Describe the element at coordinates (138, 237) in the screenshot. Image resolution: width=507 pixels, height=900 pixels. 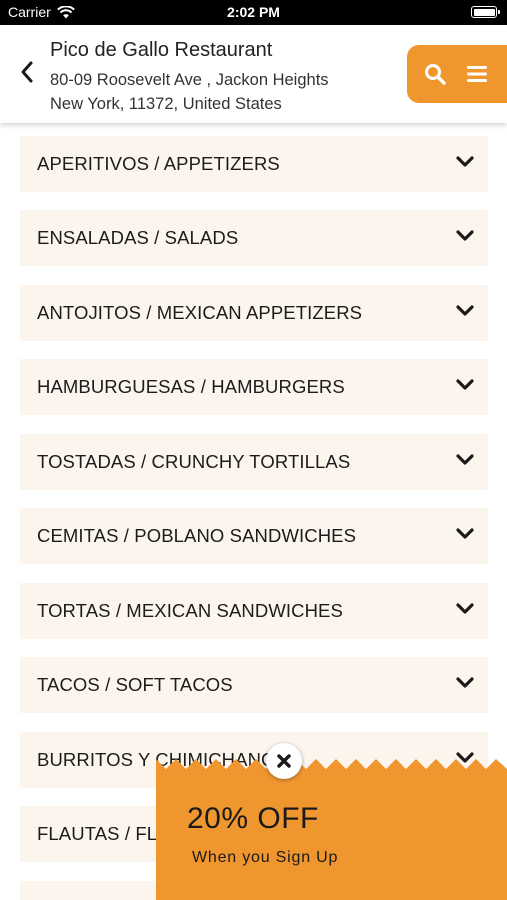
I see `category-label: ENSALADAS / SALADS` at that location.